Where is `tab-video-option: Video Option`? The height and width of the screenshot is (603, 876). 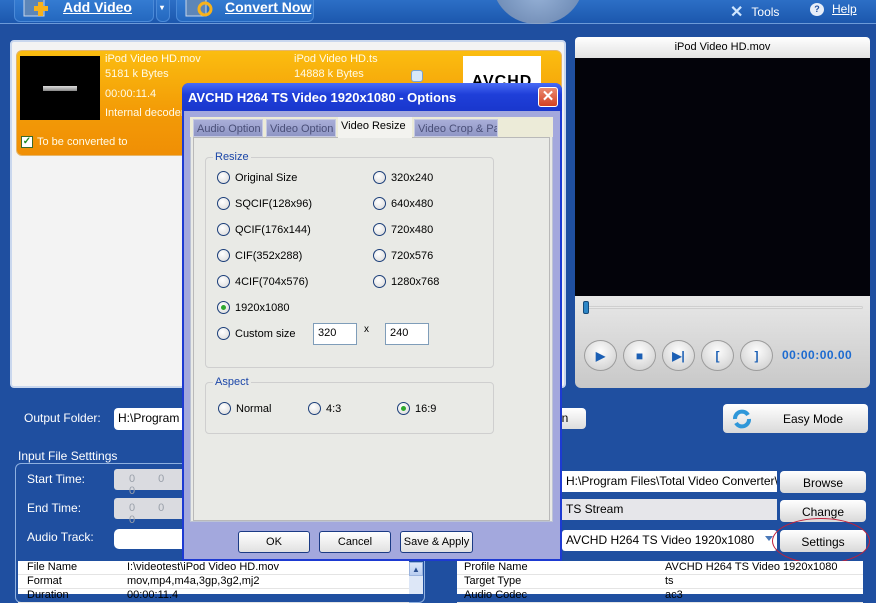
tab-video-option: Video Option is located at coordinates (301, 128).